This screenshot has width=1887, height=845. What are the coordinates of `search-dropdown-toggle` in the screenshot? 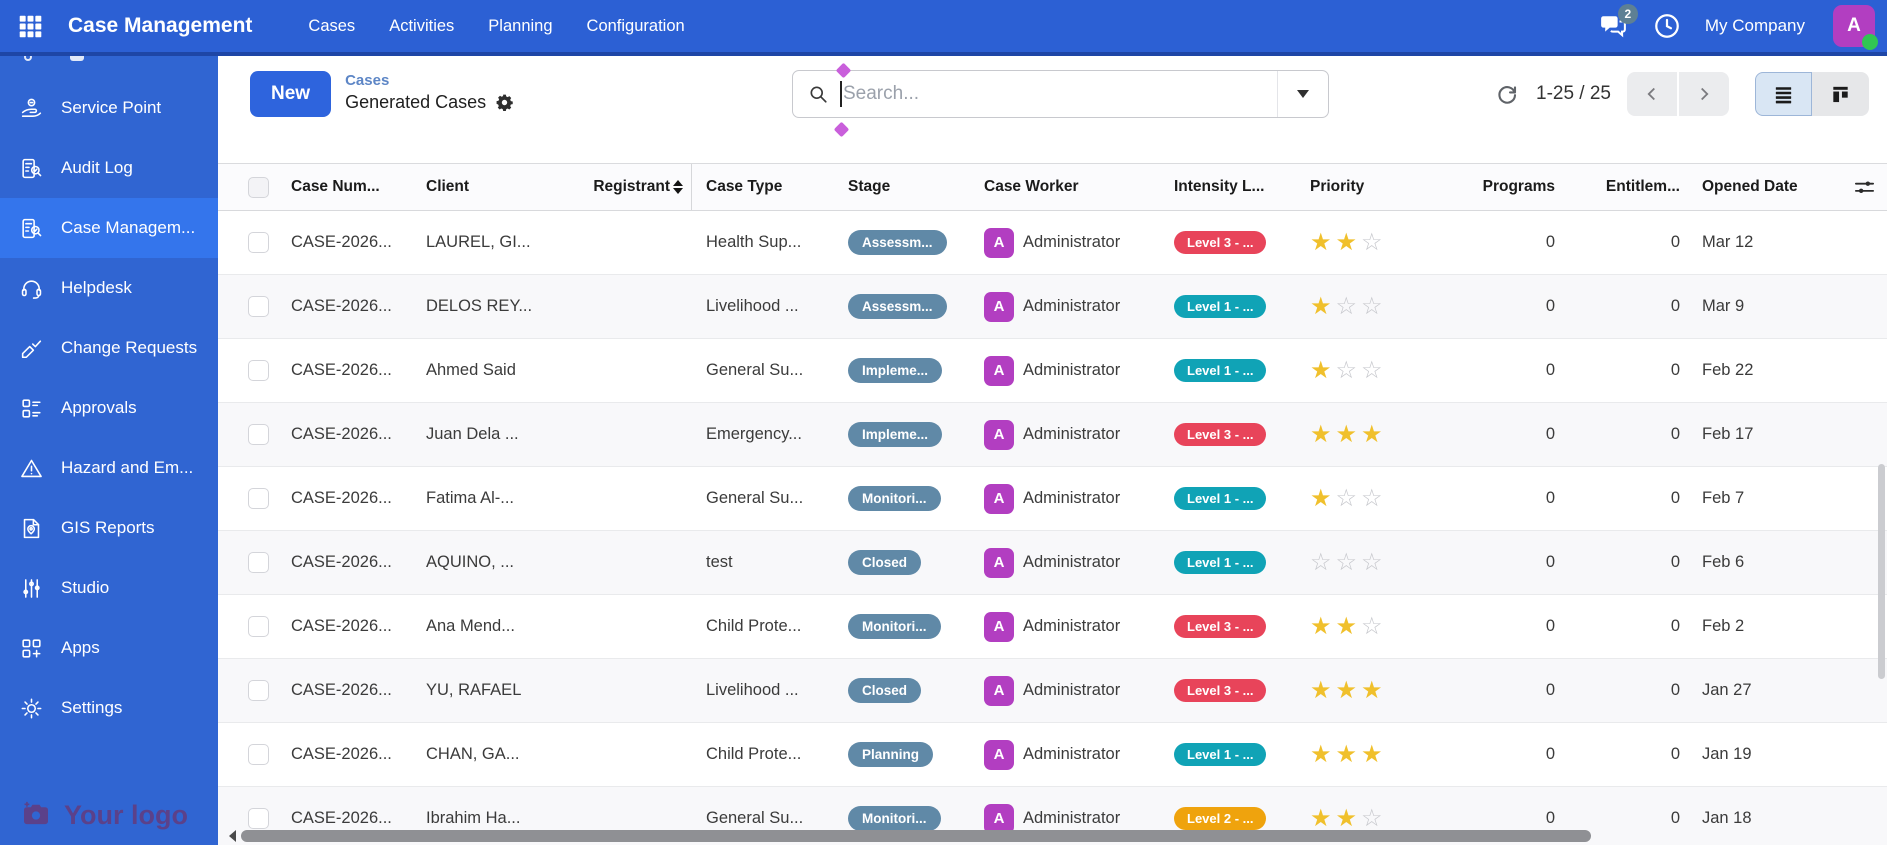 It's located at (1302, 94).